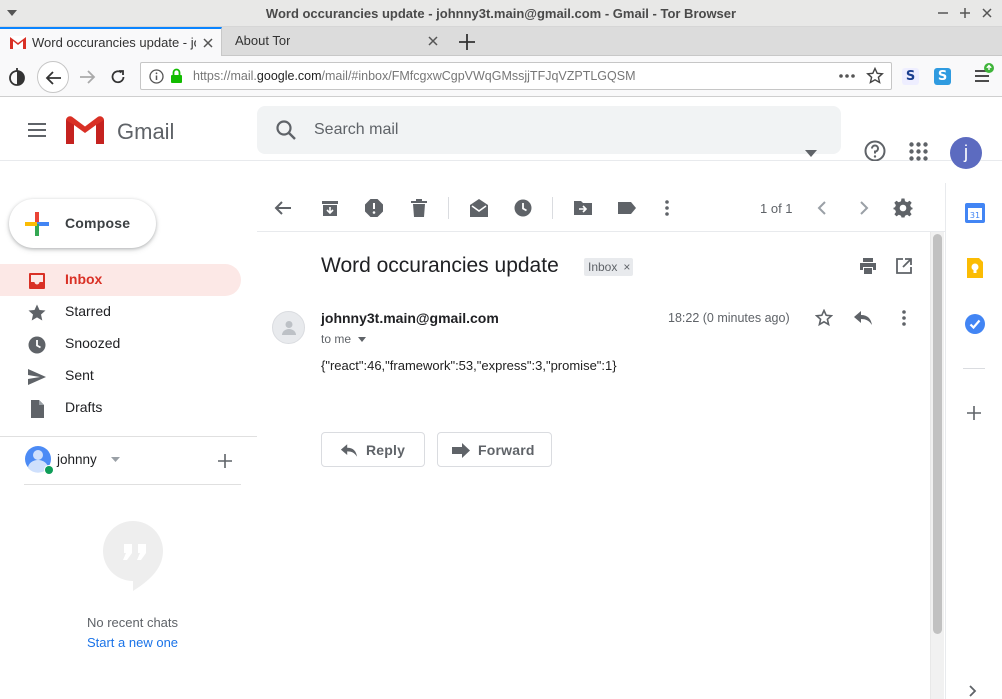 This screenshot has width=1002, height=699. I want to click on forward-arrow-icon, so click(87, 77).